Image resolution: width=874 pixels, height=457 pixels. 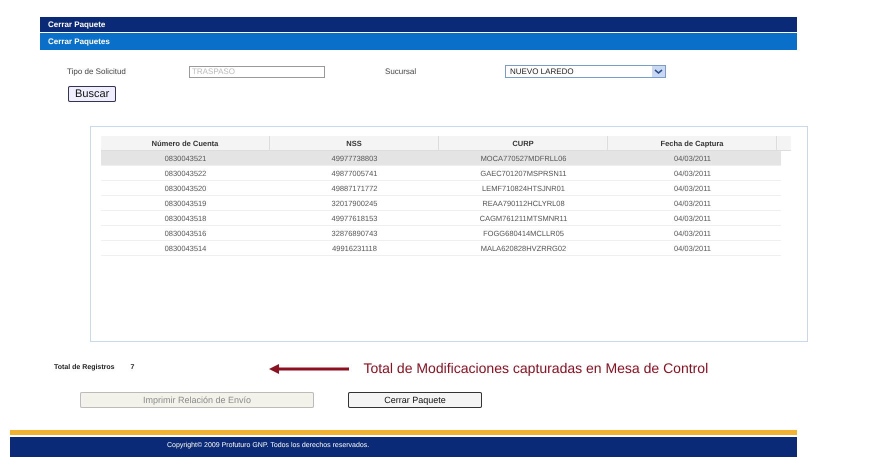 I want to click on annotation-text: Total de Modificaciones capturadas en Mesa de Control, so click(x=535, y=368).